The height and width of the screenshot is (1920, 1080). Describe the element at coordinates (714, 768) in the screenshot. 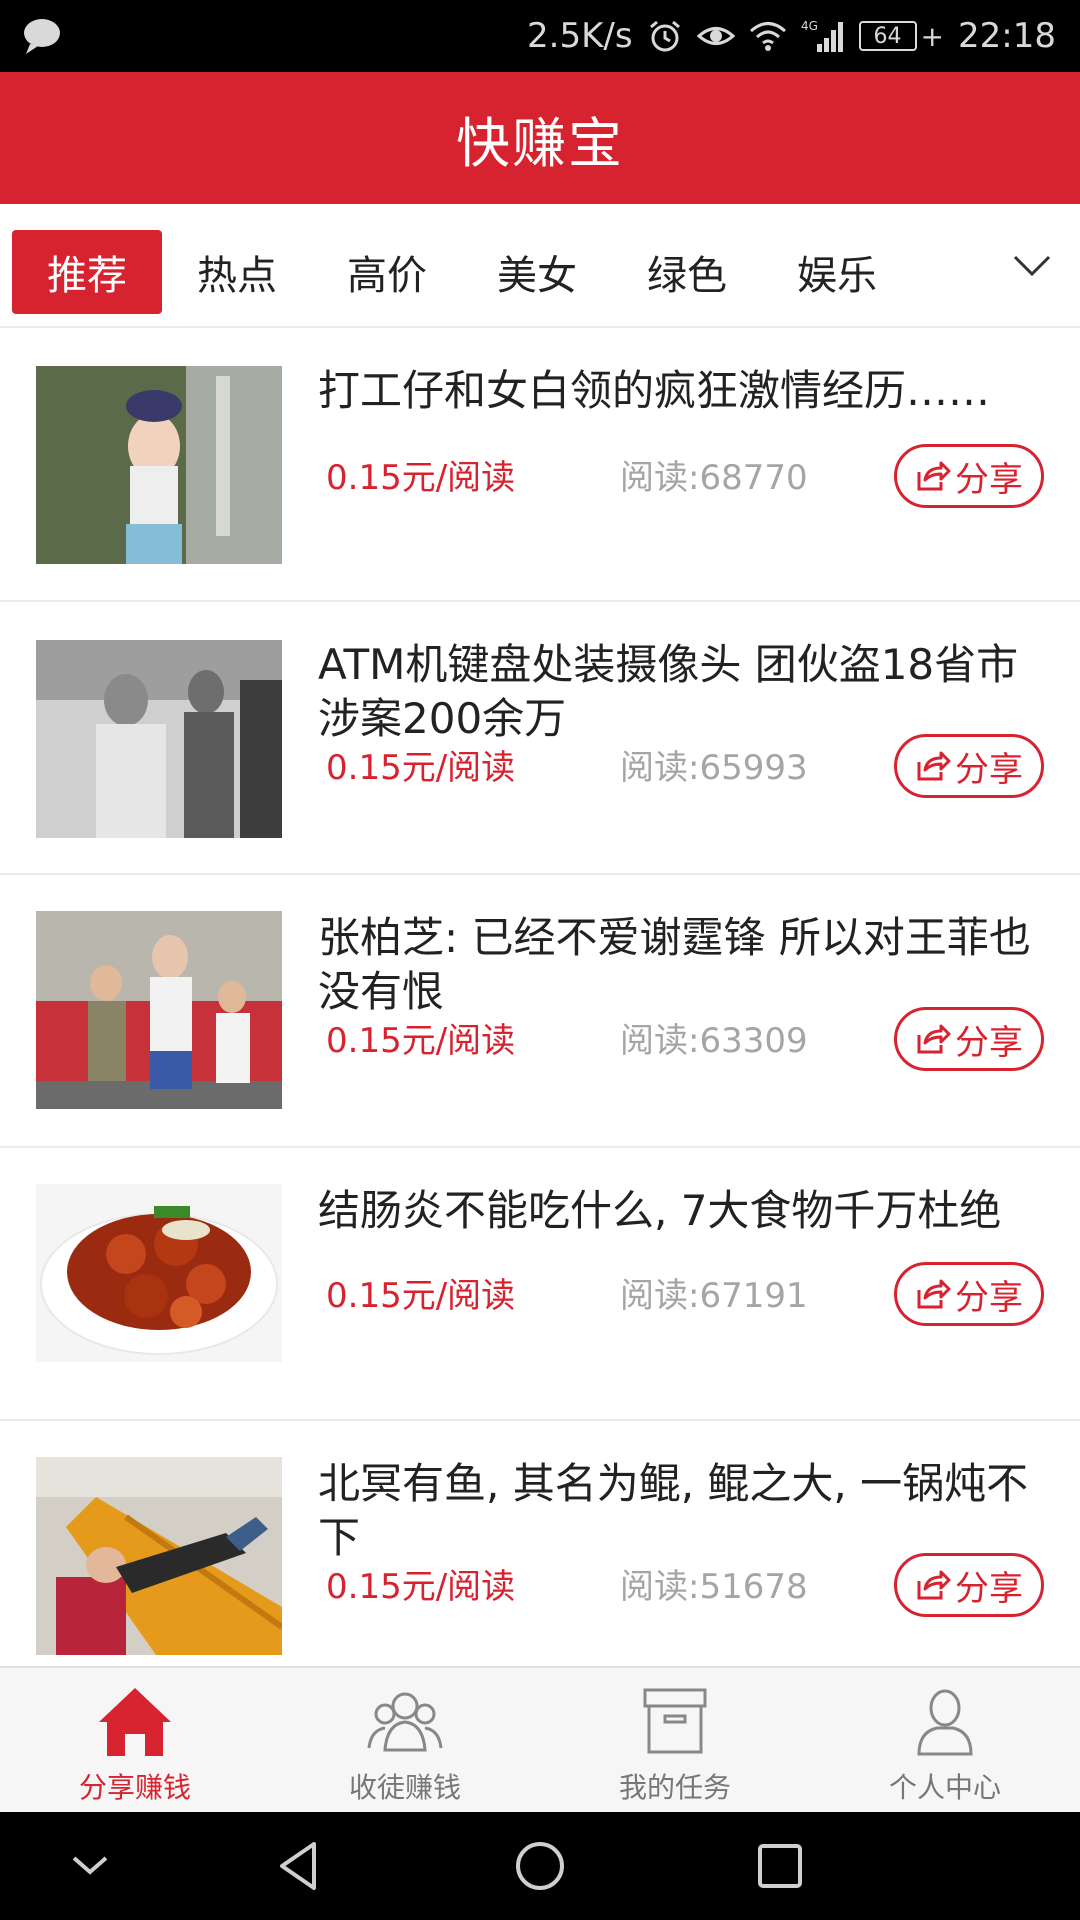

I see `news-read-count: 阅读:65993` at that location.